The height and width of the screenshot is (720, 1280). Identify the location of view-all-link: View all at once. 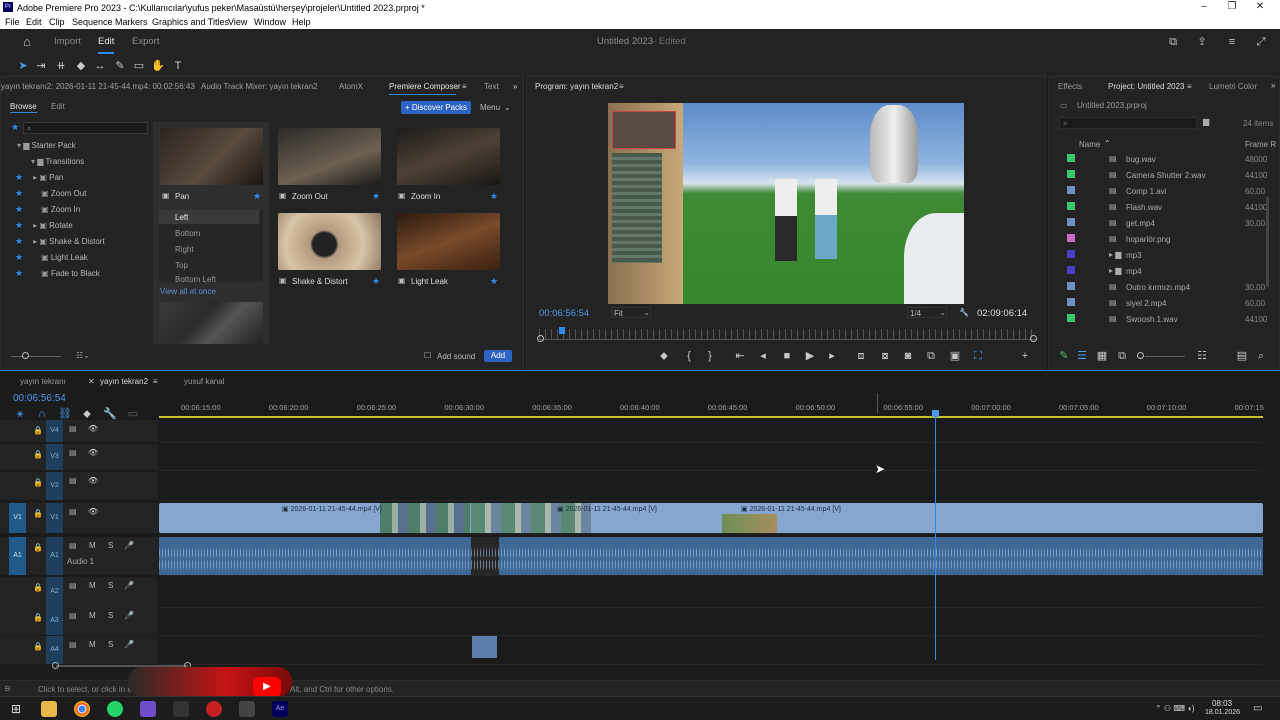
(188, 291).